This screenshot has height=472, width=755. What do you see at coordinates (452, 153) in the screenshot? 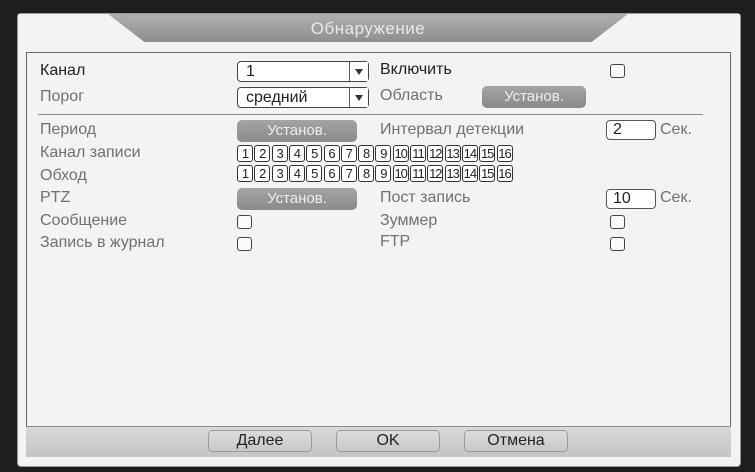
I see `record-channel-box-13: 13` at bounding box center [452, 153].